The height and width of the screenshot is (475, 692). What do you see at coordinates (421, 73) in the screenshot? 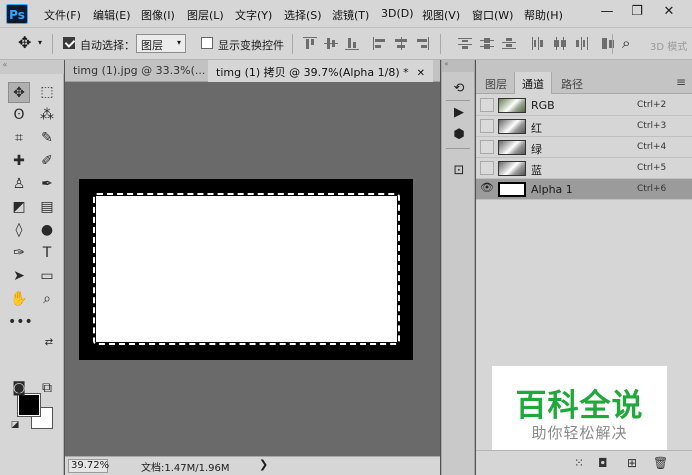
I see `close-icon: ✕` at bounding box center [421, 73].